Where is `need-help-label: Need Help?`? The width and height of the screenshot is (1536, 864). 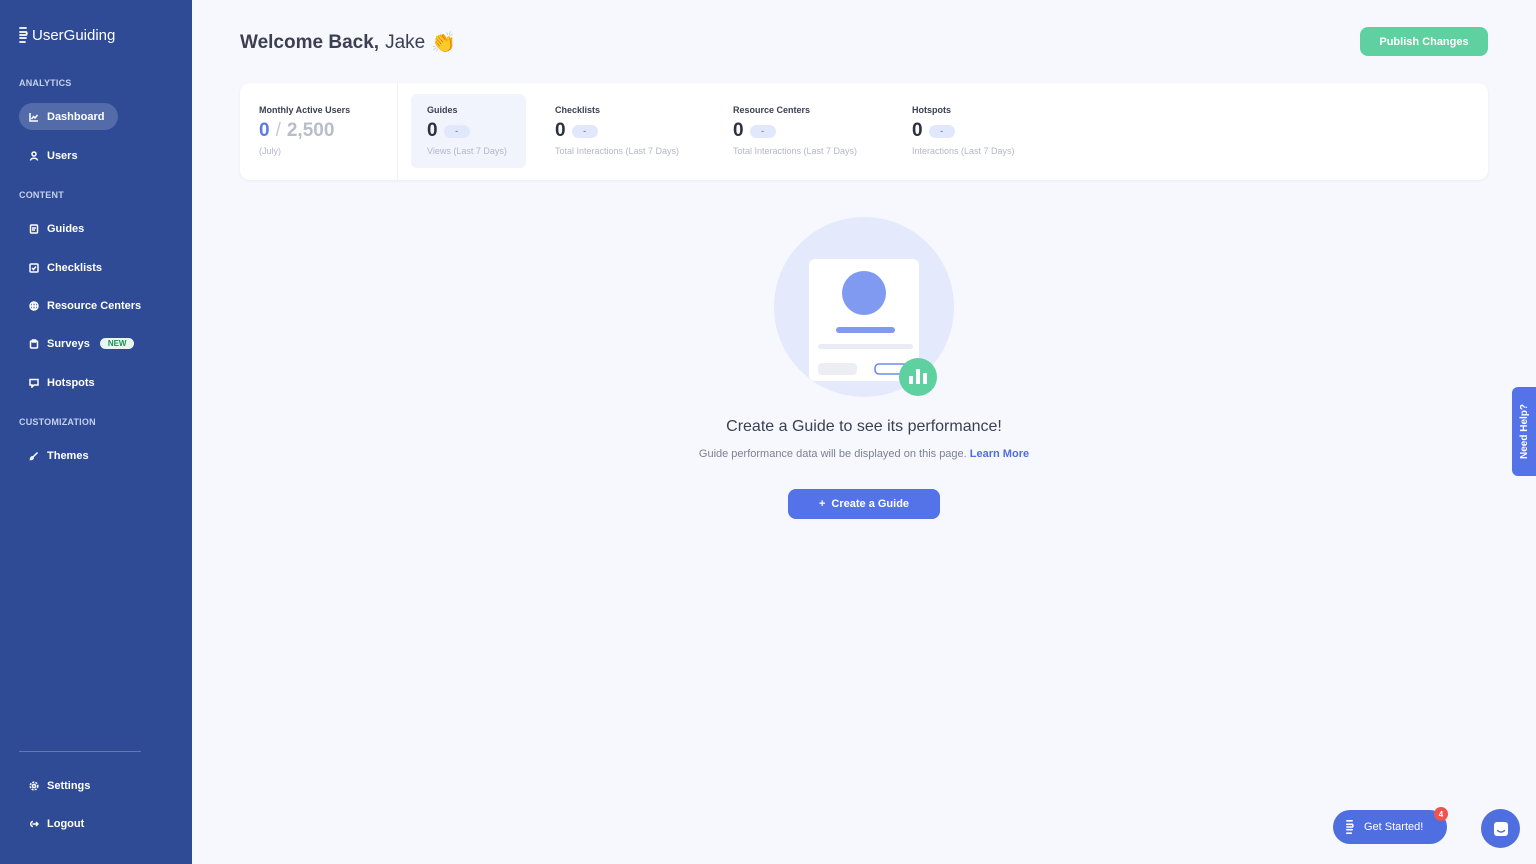 need-help-label: Need Help? is located at coordinates (1524, 431).